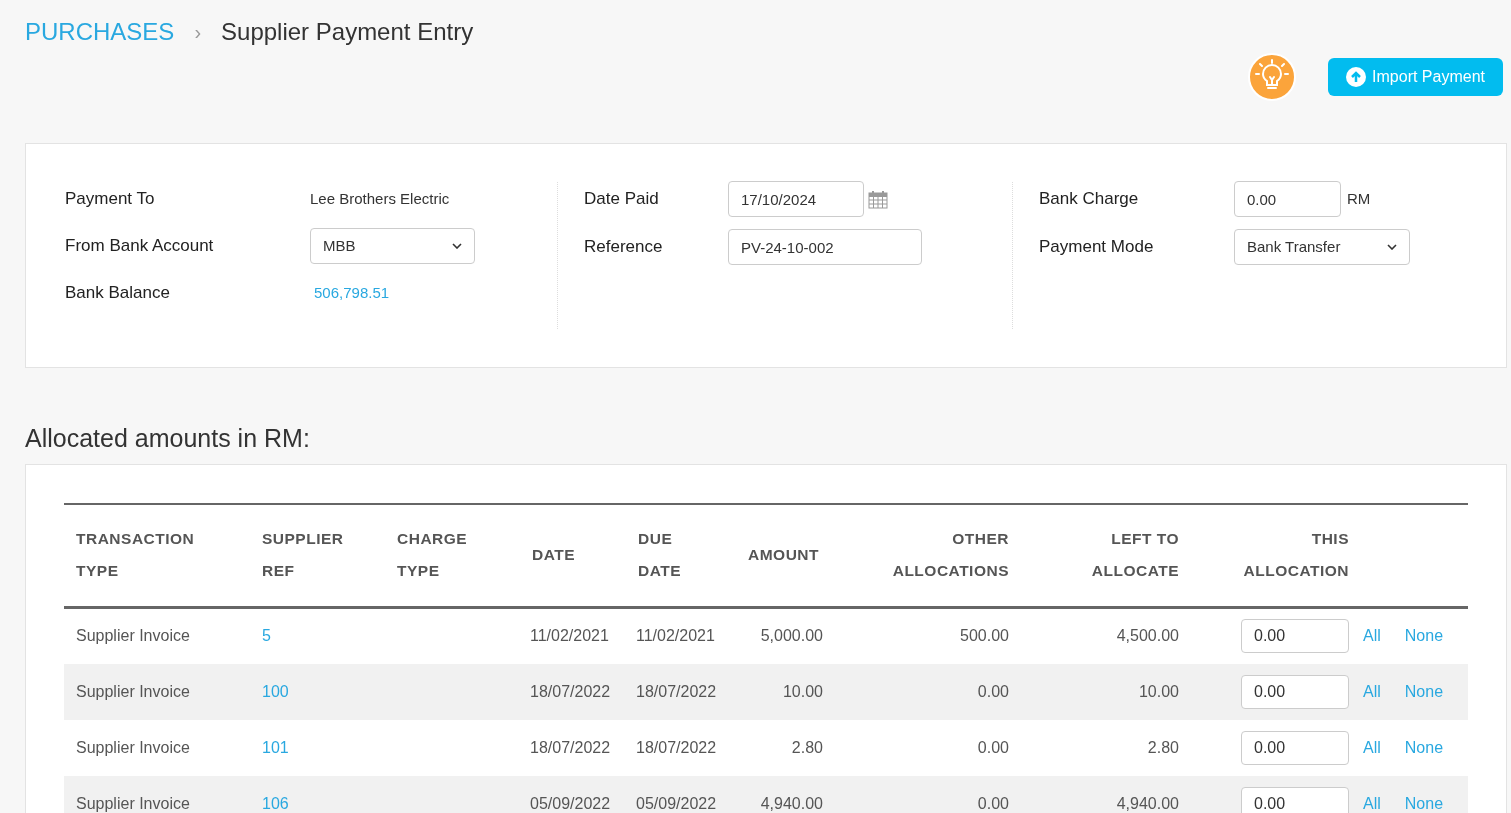 The image size is (1511, 813). What do you see at coordinates (784, 555) in the screenshot?
I see `column-header: AMOUNT` at bounding box center [784, 555].